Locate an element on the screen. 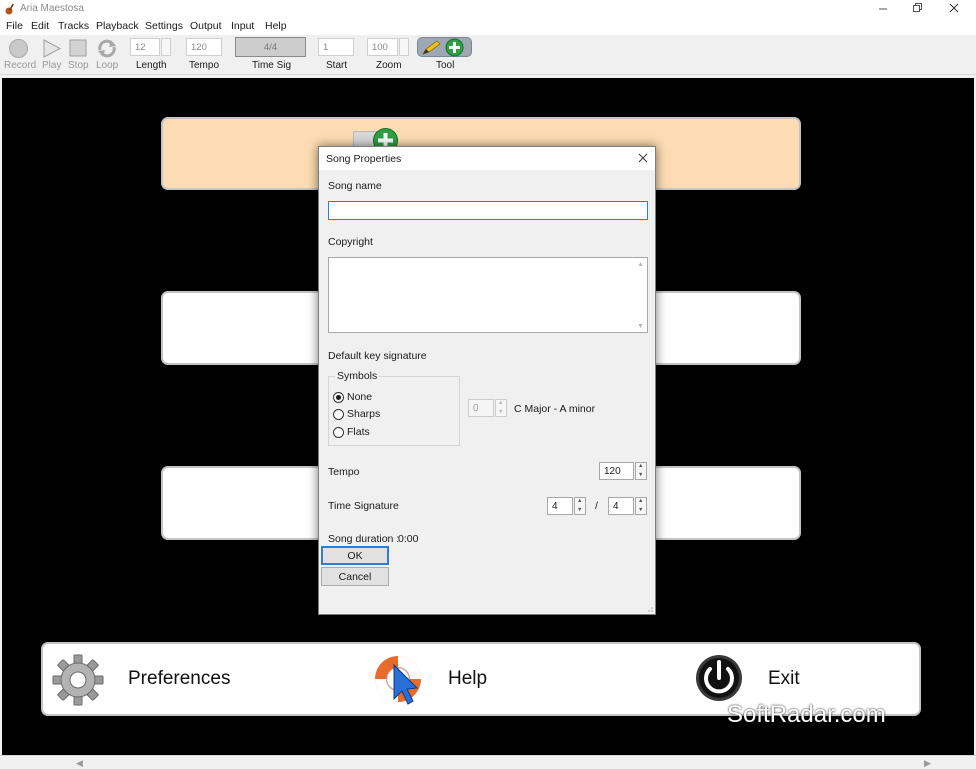  scroll-right-icon: ▶ is located at coordinates (927, 763).